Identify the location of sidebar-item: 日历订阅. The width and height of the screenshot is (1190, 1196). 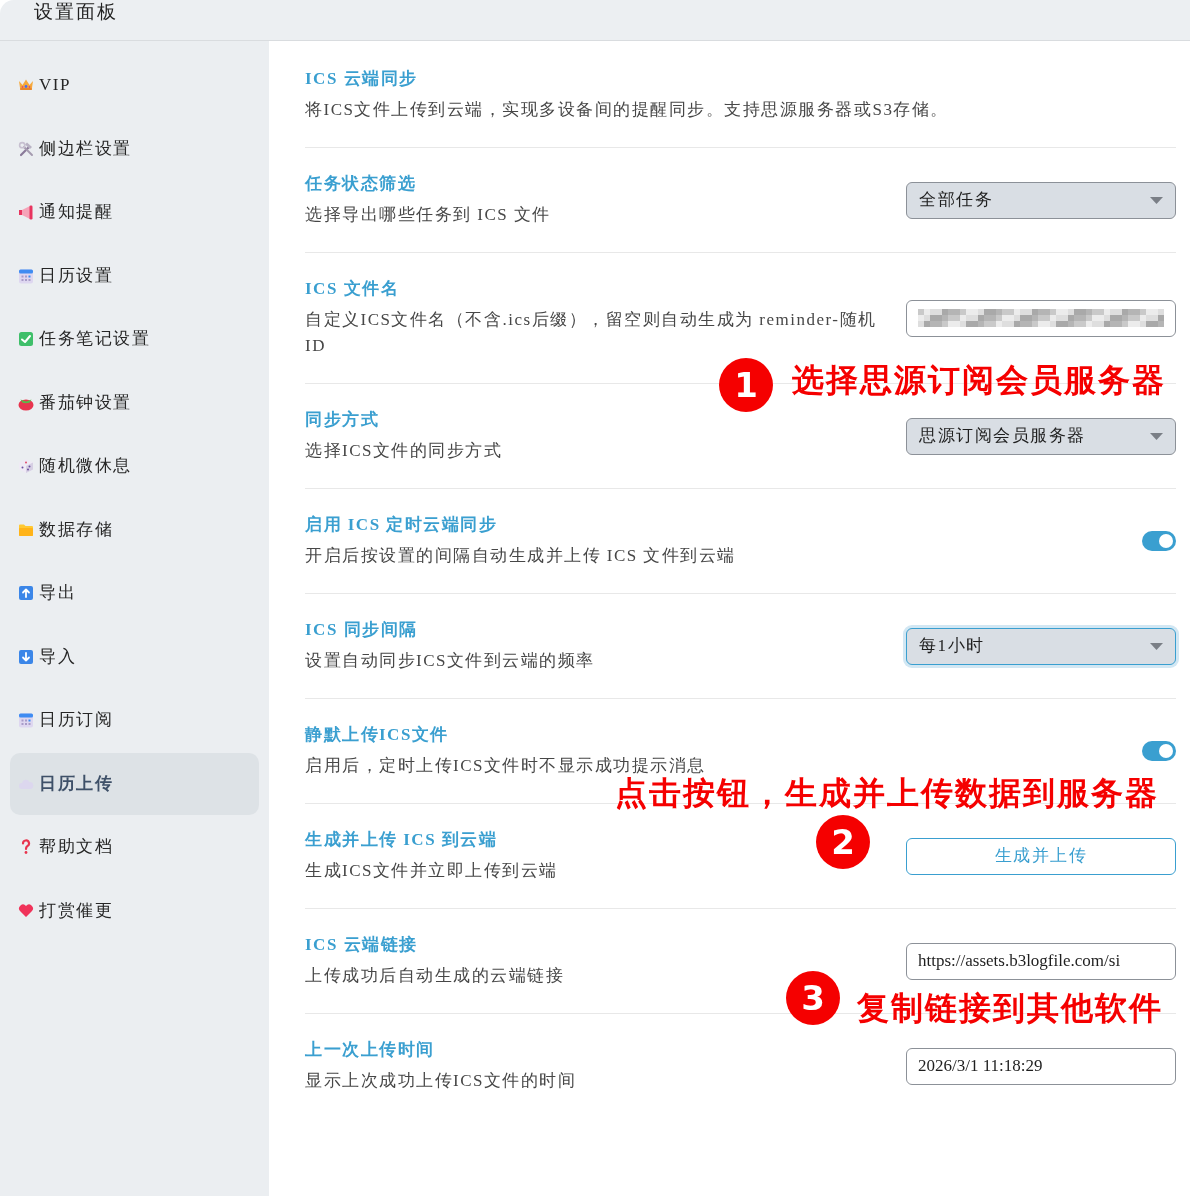
(134, 720).